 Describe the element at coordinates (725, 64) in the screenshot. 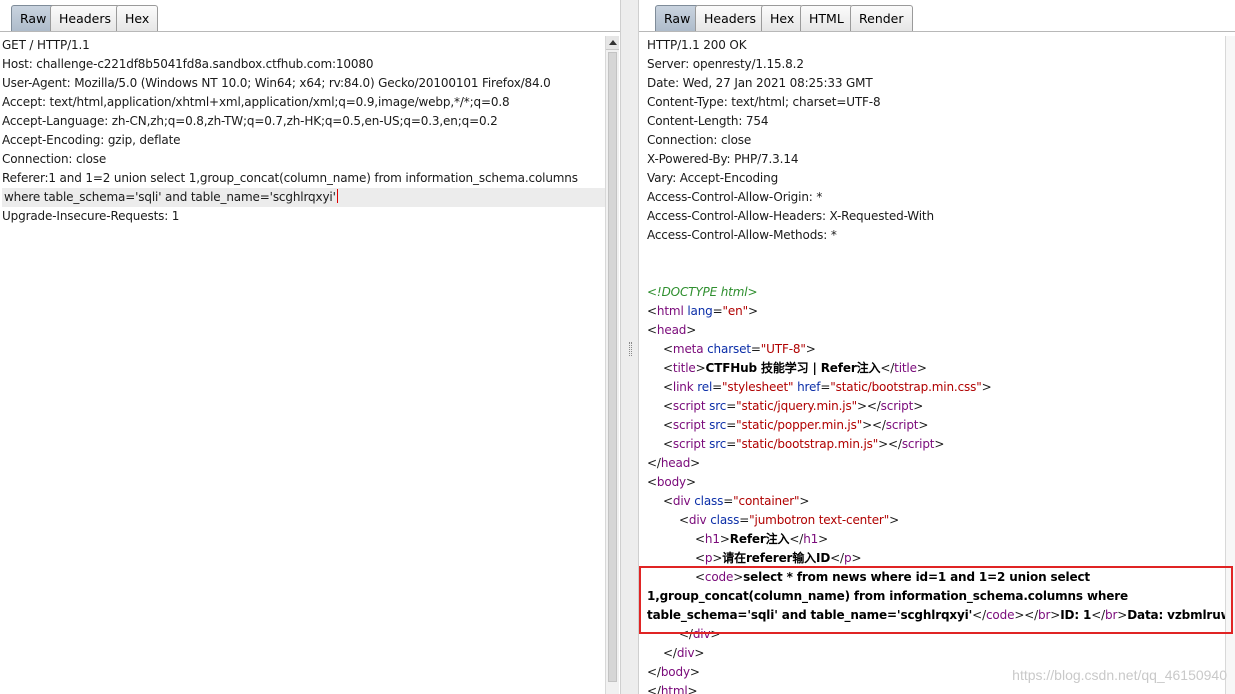

I see `response-header-line: Server: openresty/1.15.8.2` at that location.